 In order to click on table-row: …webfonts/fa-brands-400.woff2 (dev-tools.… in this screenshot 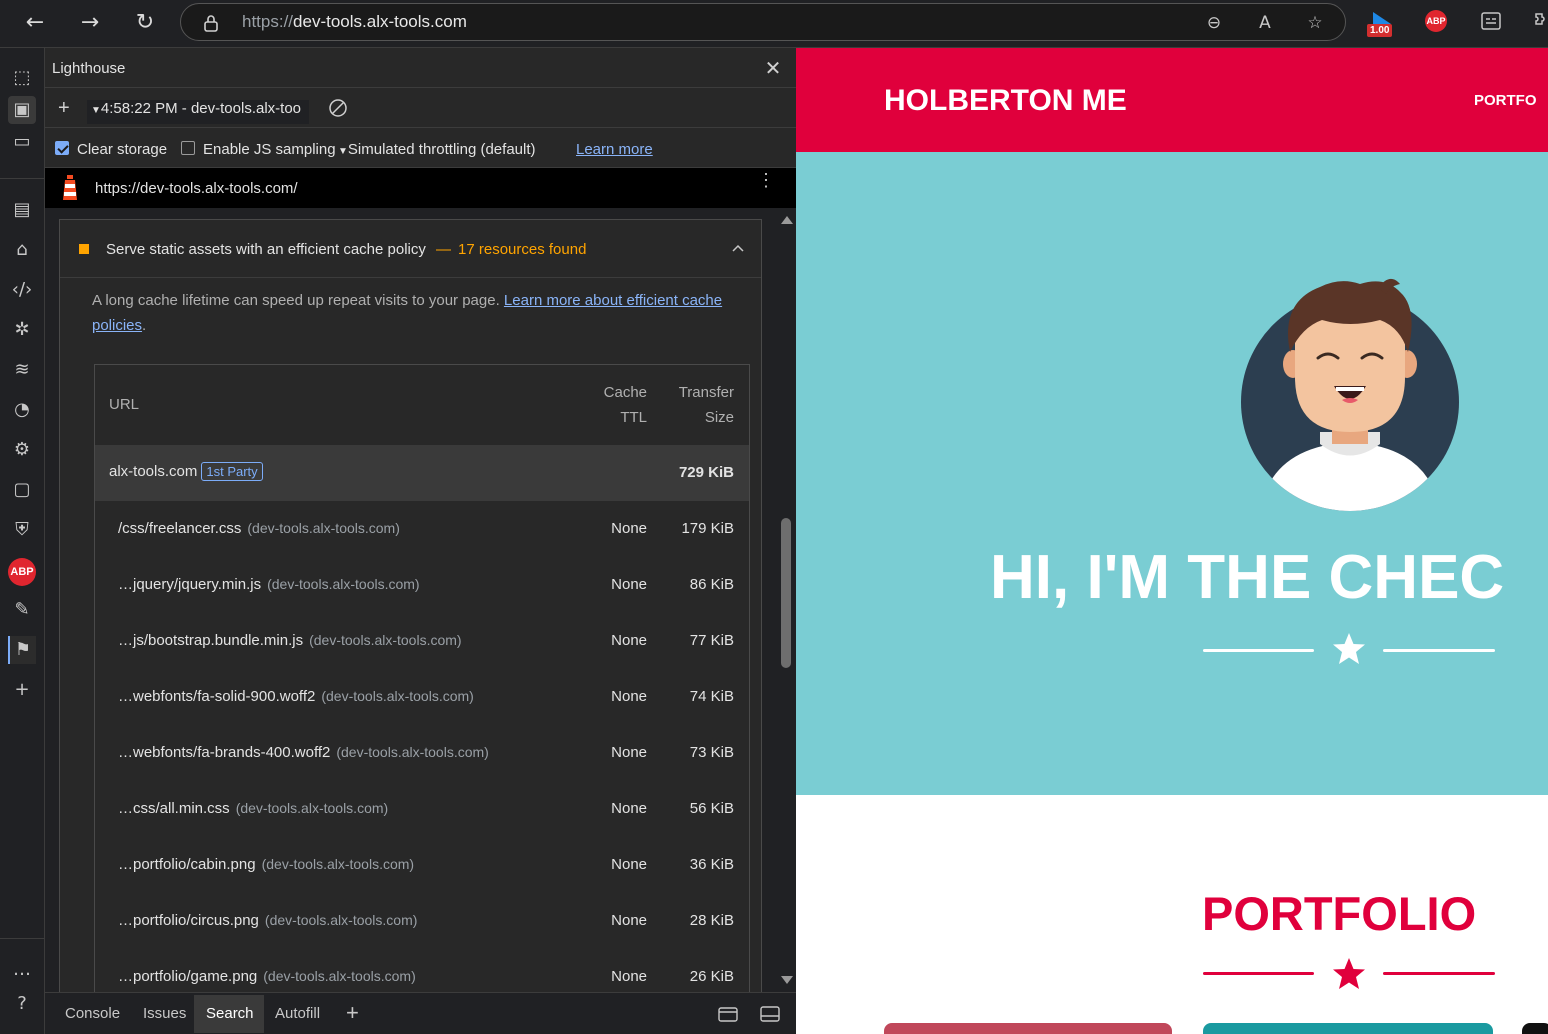, I will do `click(422, 753)`.